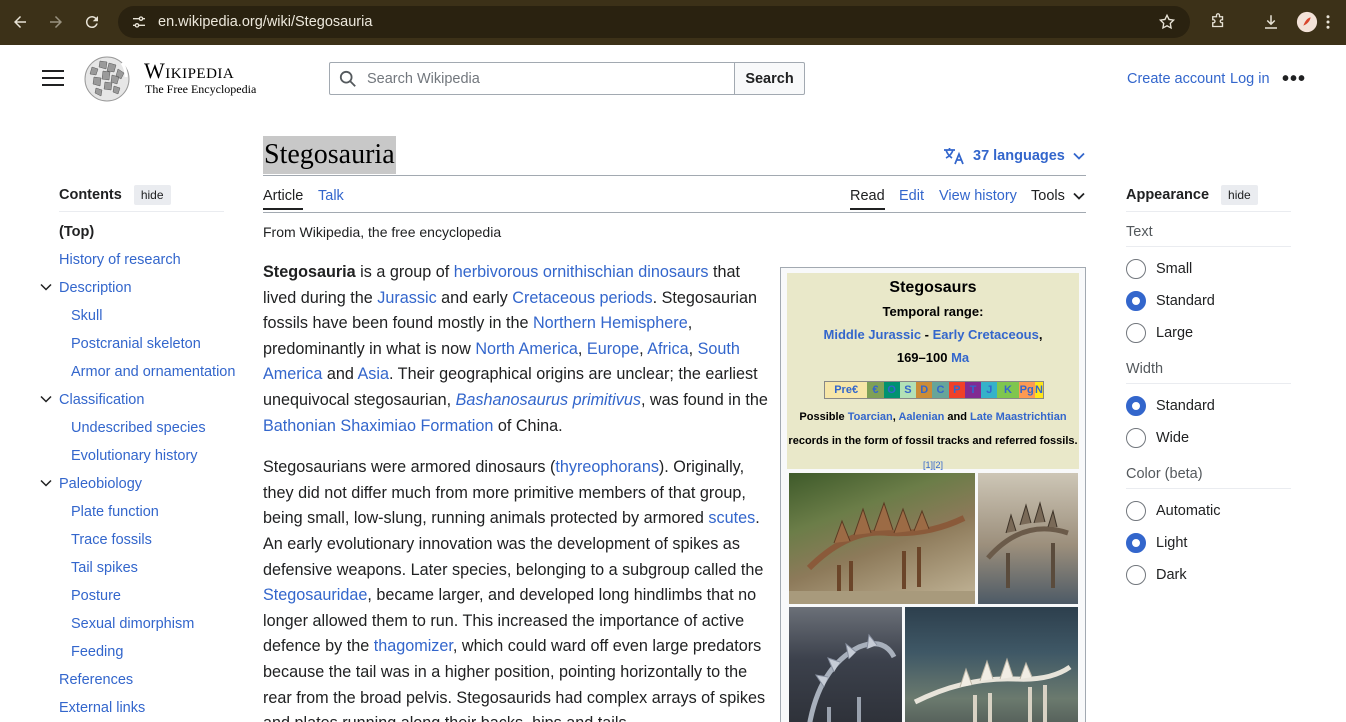 This screenshot has height=722, width=1346. What do you see at coordinates (97, 652) in the screenshot?
I see `toc-item-feeding: Feeding` at bounding box center [97, 652].